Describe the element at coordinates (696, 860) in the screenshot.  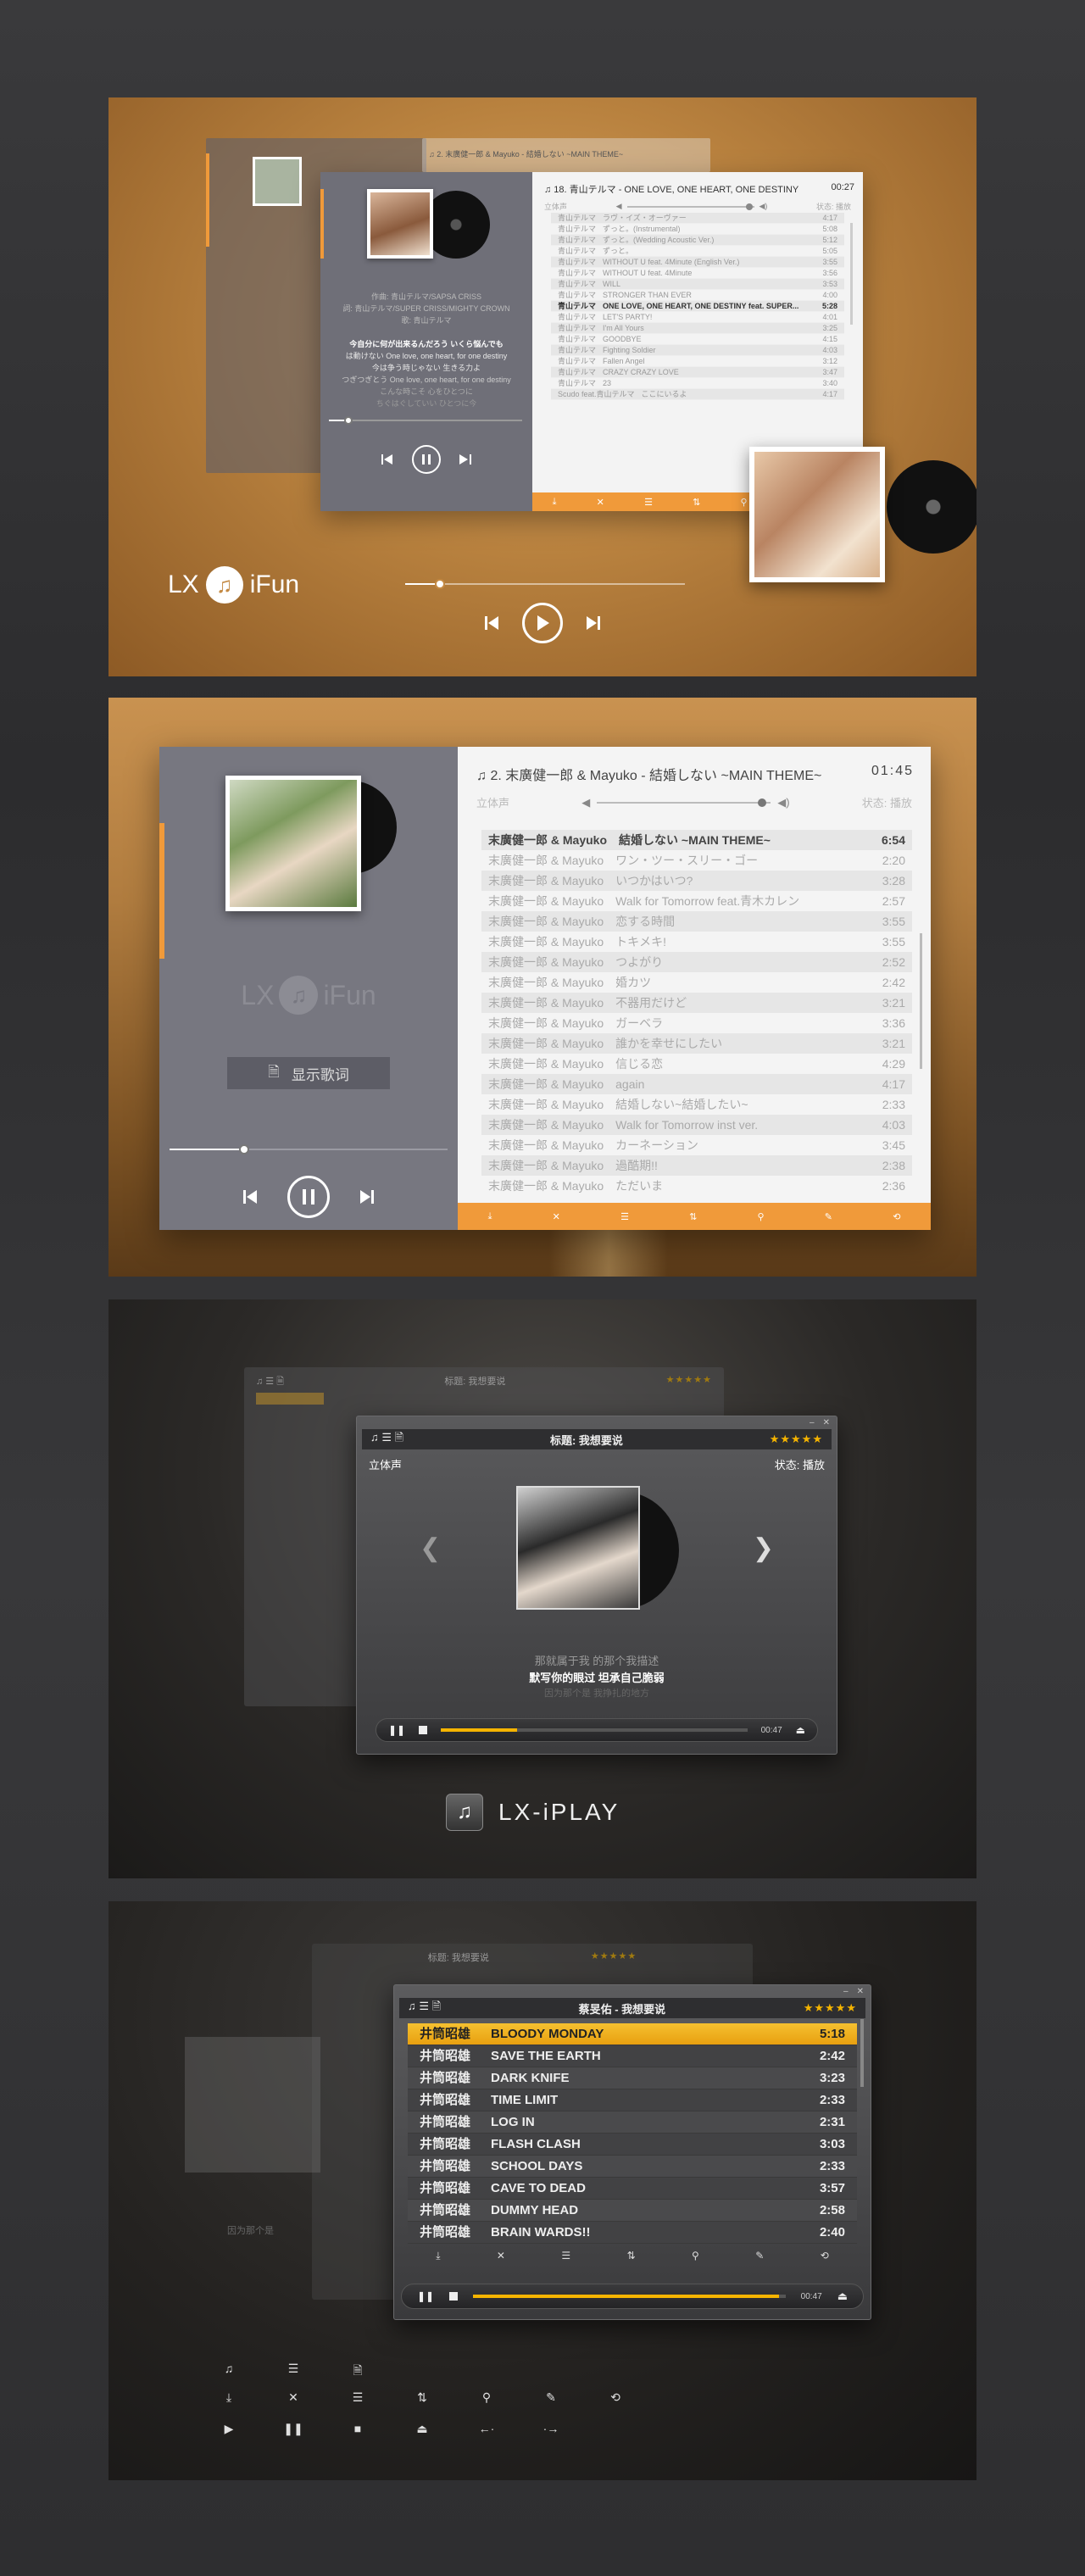
I see `playlist-row: 末廣健一郎 & Mayuko ワン・ツー・スリー・ゴー 2:20` at that location.